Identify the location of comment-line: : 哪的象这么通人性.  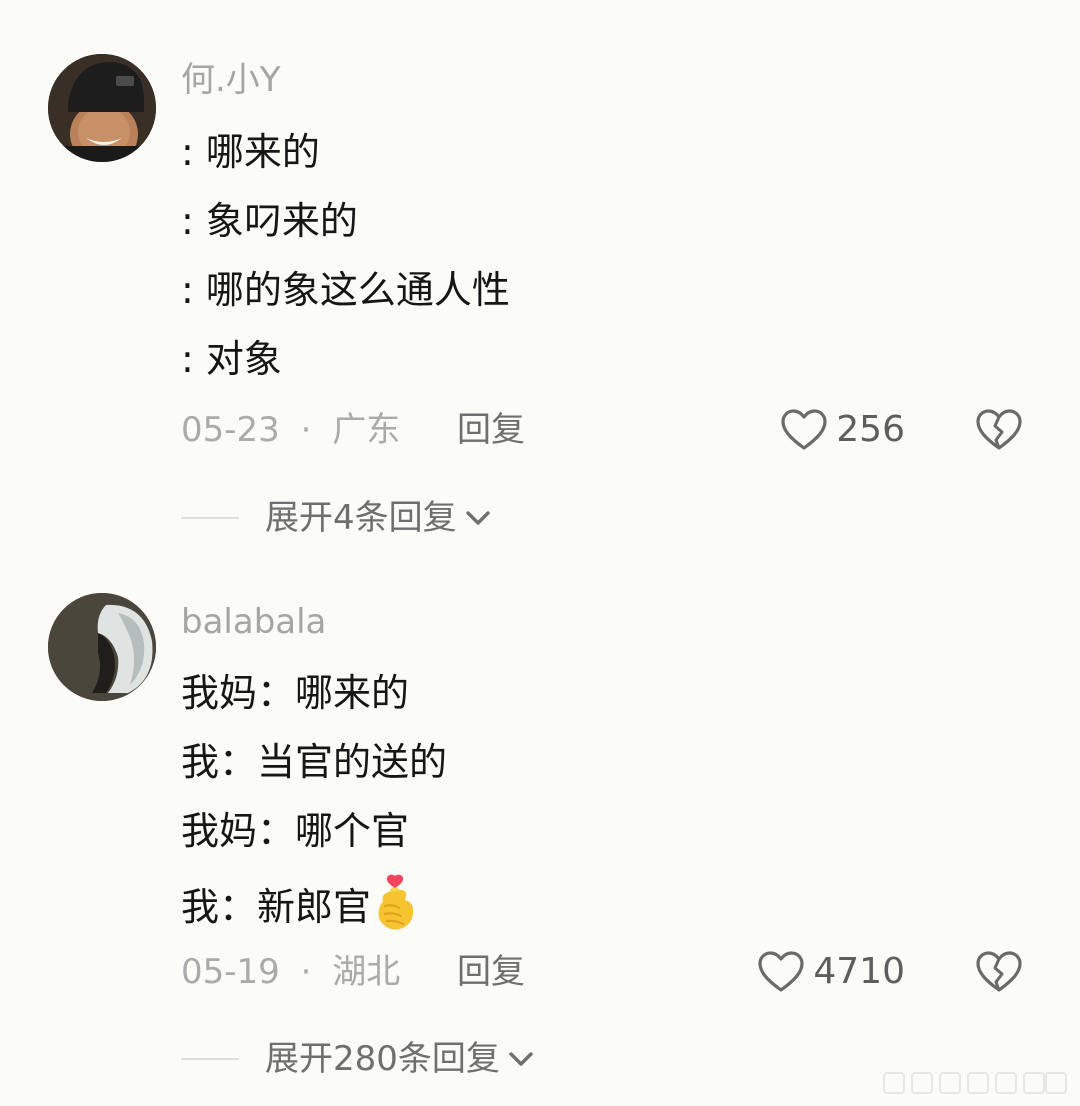
(345, 290).